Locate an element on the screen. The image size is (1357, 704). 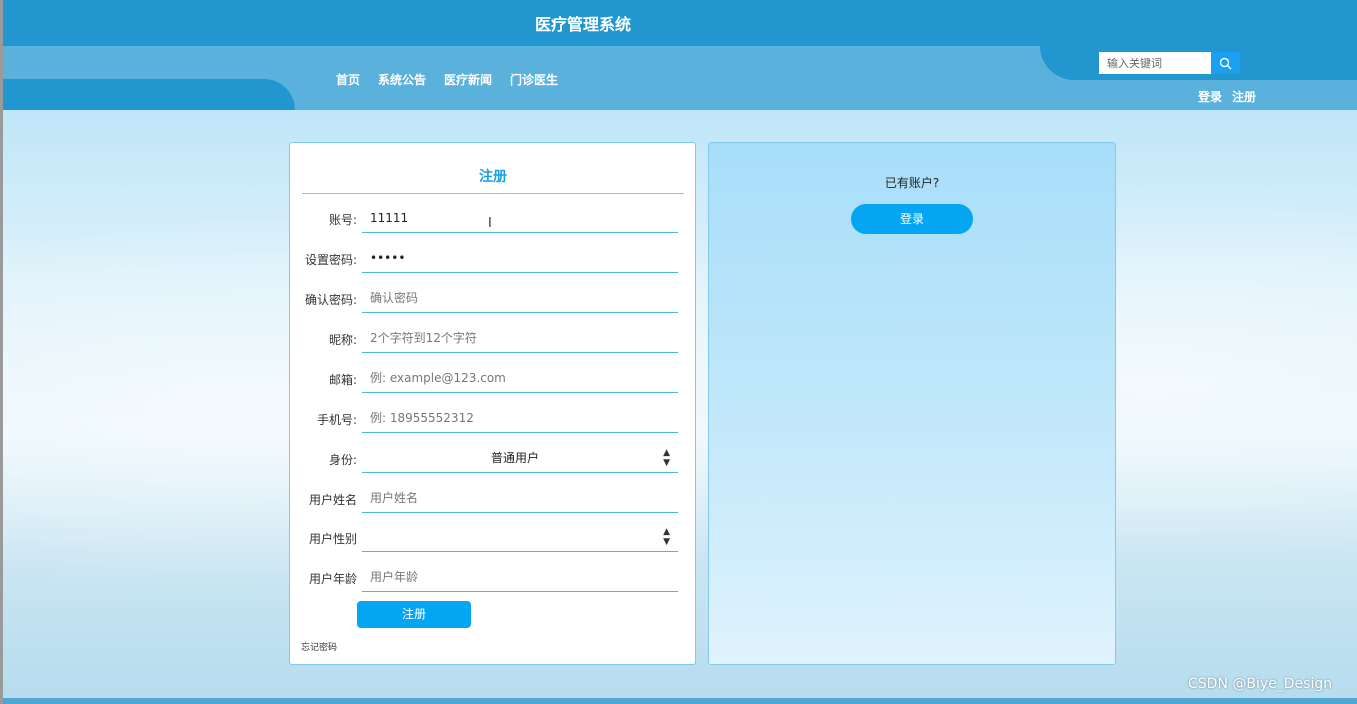
form-row-nickname: 昵称: is located at coordinates (493, 343).